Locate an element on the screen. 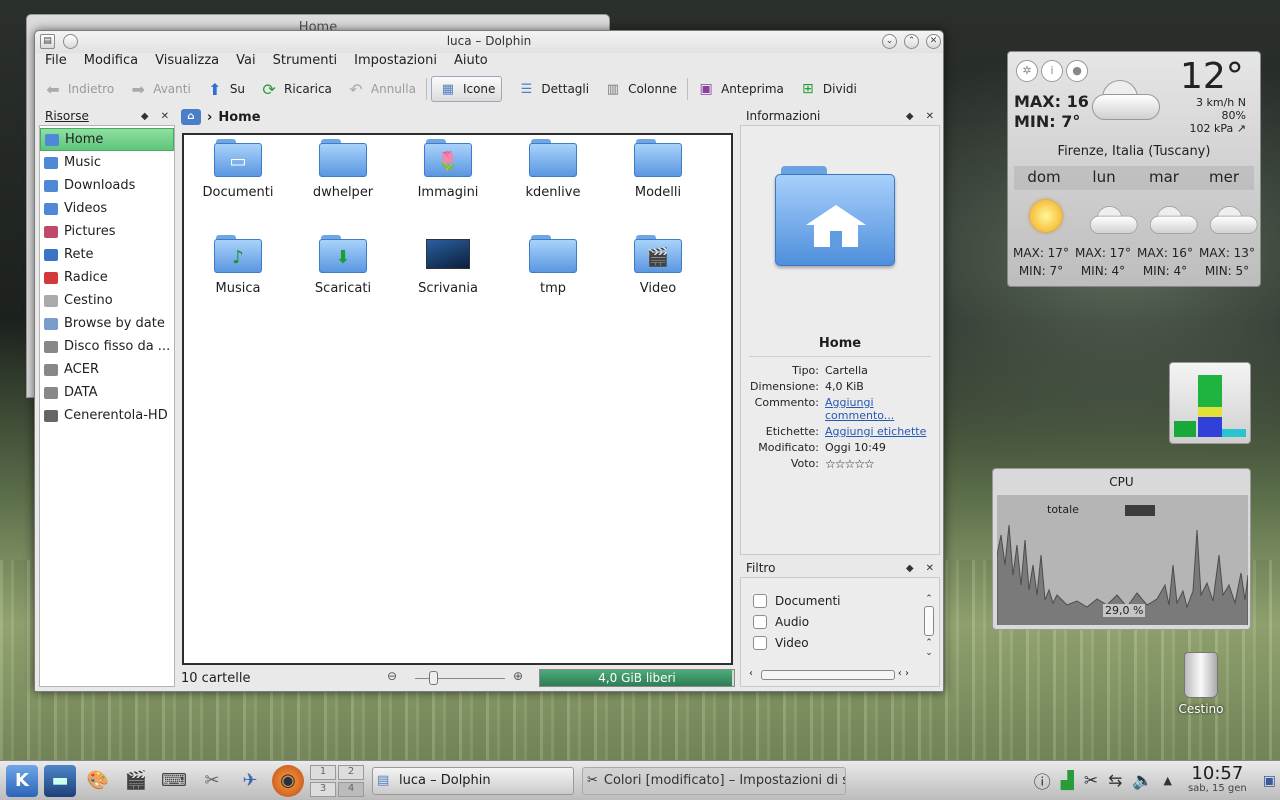 The image size is (1280, 800). up-button: ⬆ Su is located at coordinates (225, 89).